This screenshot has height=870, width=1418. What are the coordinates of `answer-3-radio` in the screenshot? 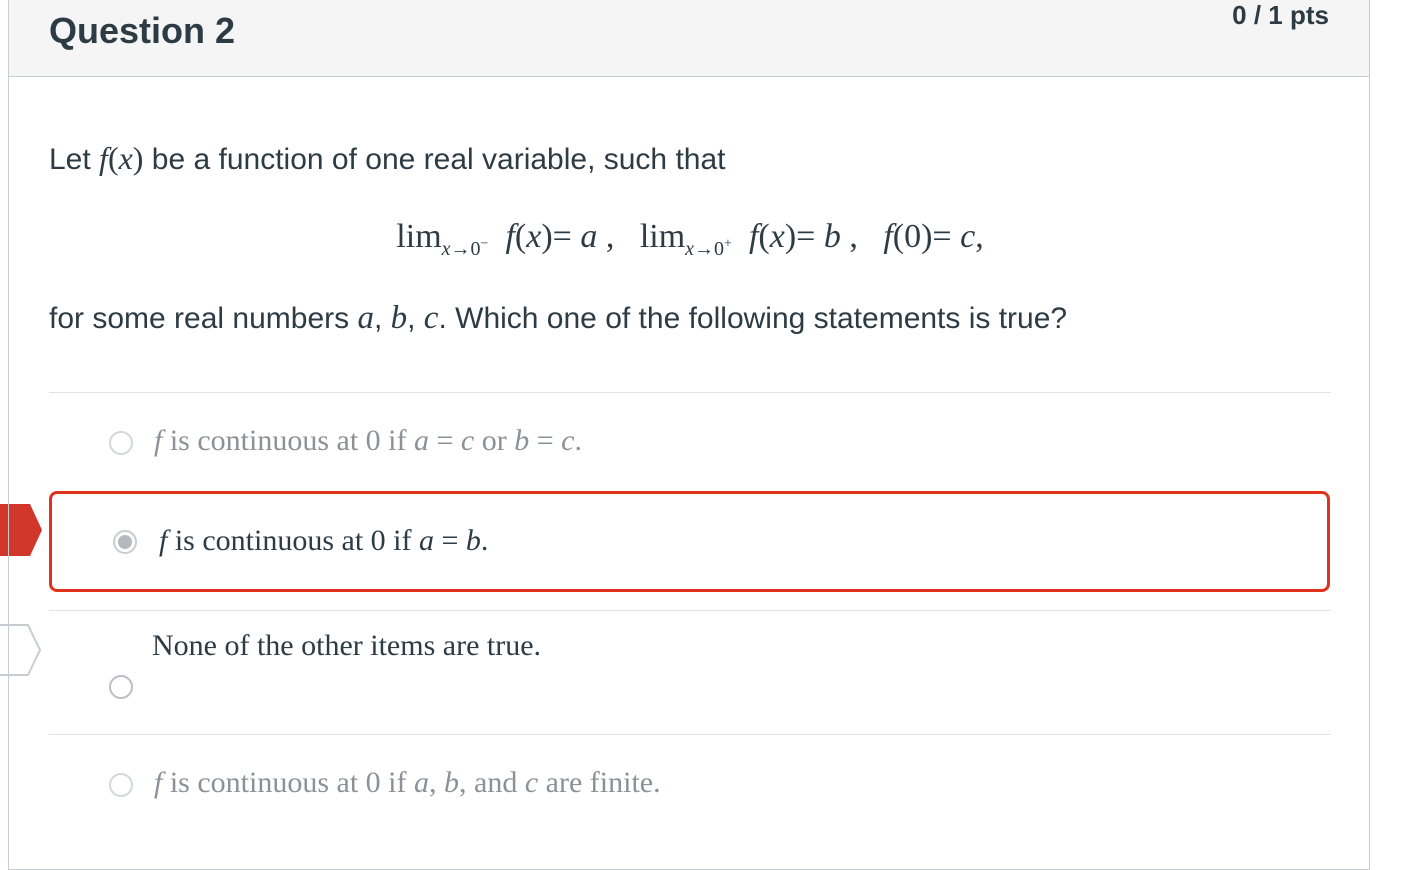 It's located at (121, 687).